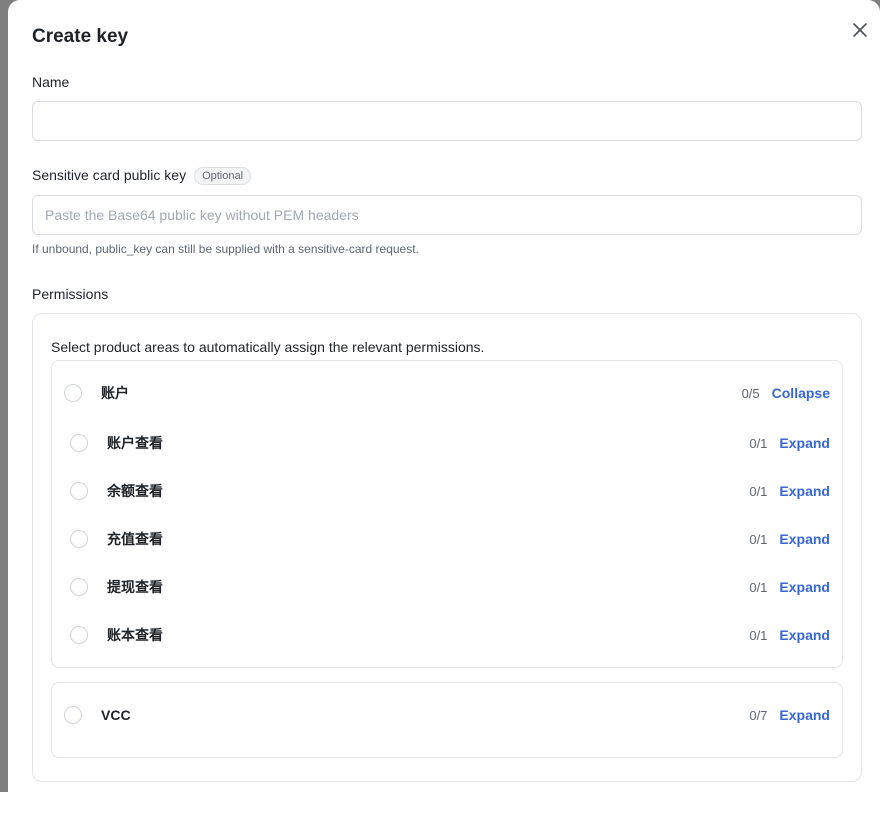 The width and height of the screenshot is (880, 820). What do you see at coordinates (447, 121) in the screenshot?
I see `name-input` at bounding box center [447, 121].